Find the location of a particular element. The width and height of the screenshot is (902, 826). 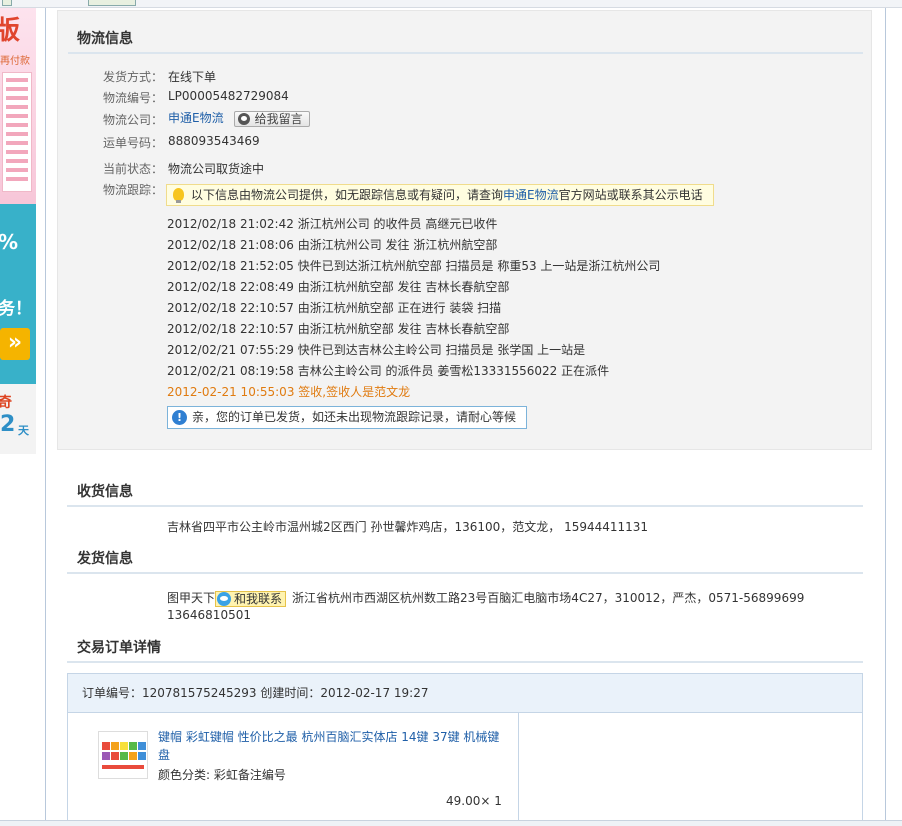

waybill-value: 888093543469 is located at coordinates (214, 141).